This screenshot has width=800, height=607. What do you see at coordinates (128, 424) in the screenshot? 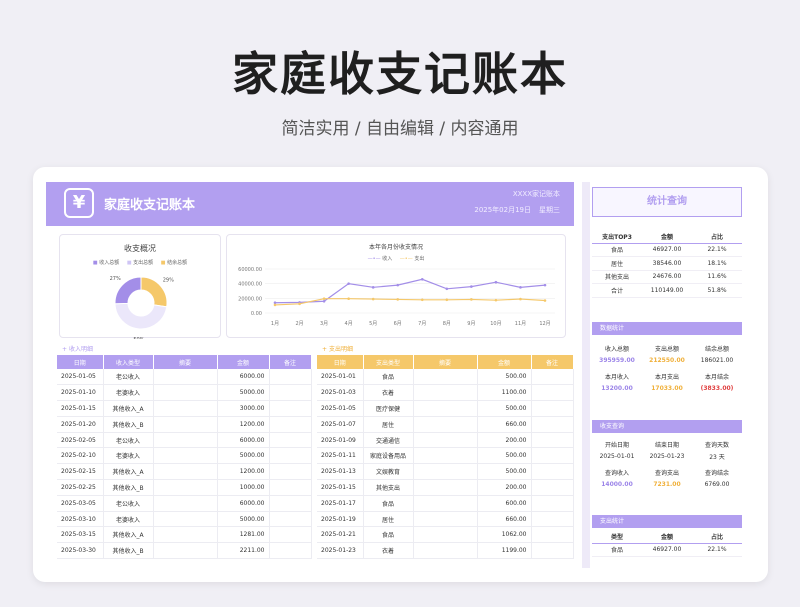
I see `table-cell: 其他收入_B` at bounding box center [128, 424].